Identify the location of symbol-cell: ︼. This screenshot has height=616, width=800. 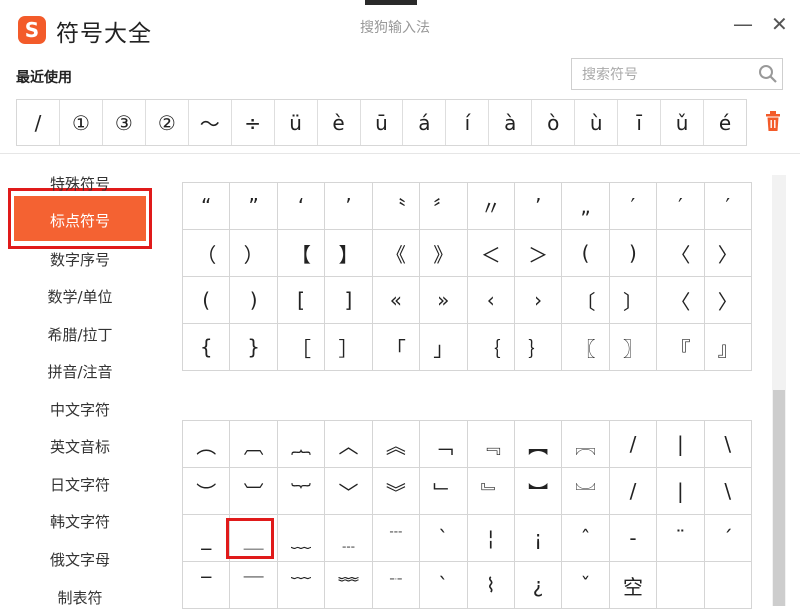
(538, 491).